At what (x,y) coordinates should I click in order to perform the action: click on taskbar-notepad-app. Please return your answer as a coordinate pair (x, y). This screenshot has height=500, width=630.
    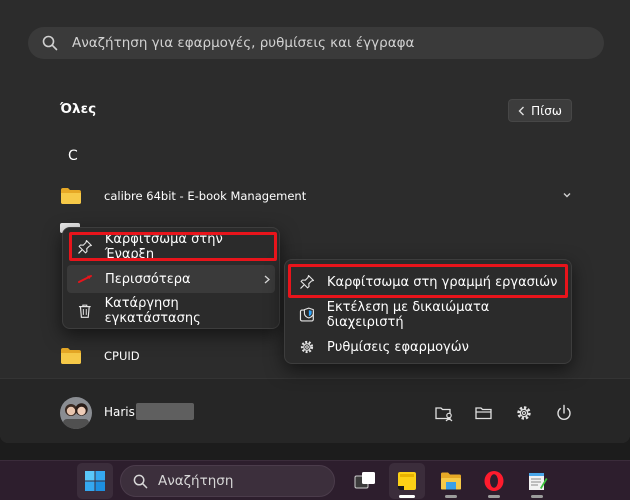
    Looking at the image, I should click on (537, 481).